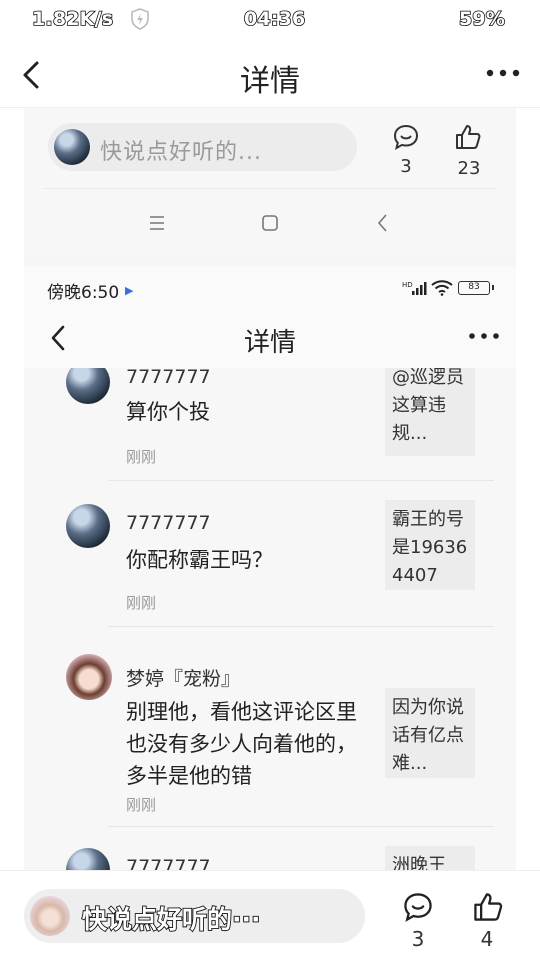  What do you see at coordinates (50, 916) in the screenshot?
I see `user-avatar` at bounding box center [50, 916].